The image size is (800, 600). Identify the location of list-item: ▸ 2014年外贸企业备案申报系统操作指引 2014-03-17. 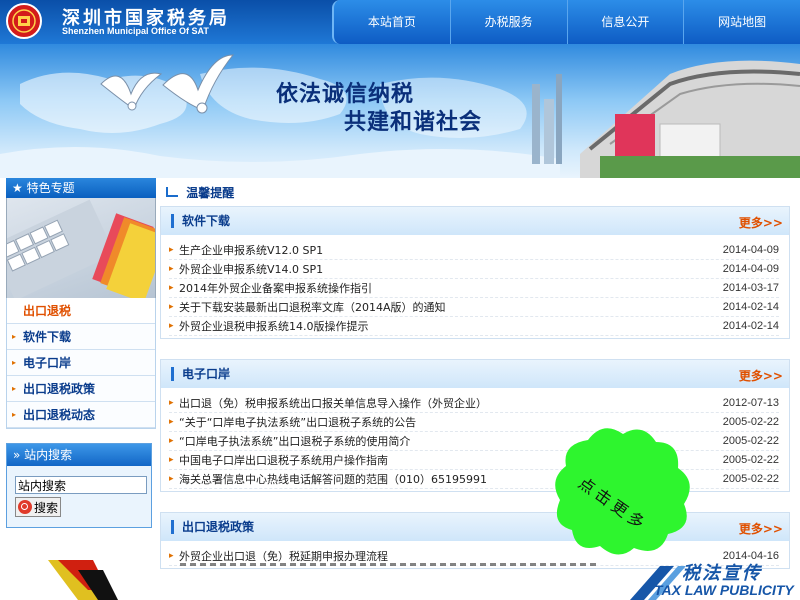
(474, 288).